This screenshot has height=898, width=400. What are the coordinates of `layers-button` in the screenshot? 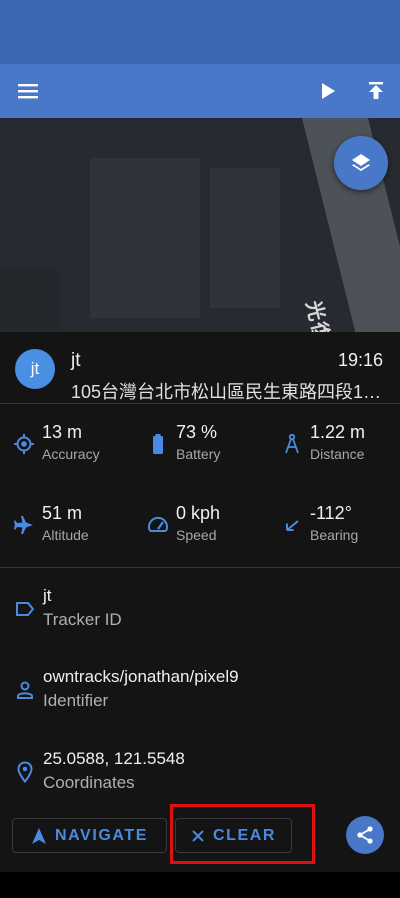 It's located at (361, 163).